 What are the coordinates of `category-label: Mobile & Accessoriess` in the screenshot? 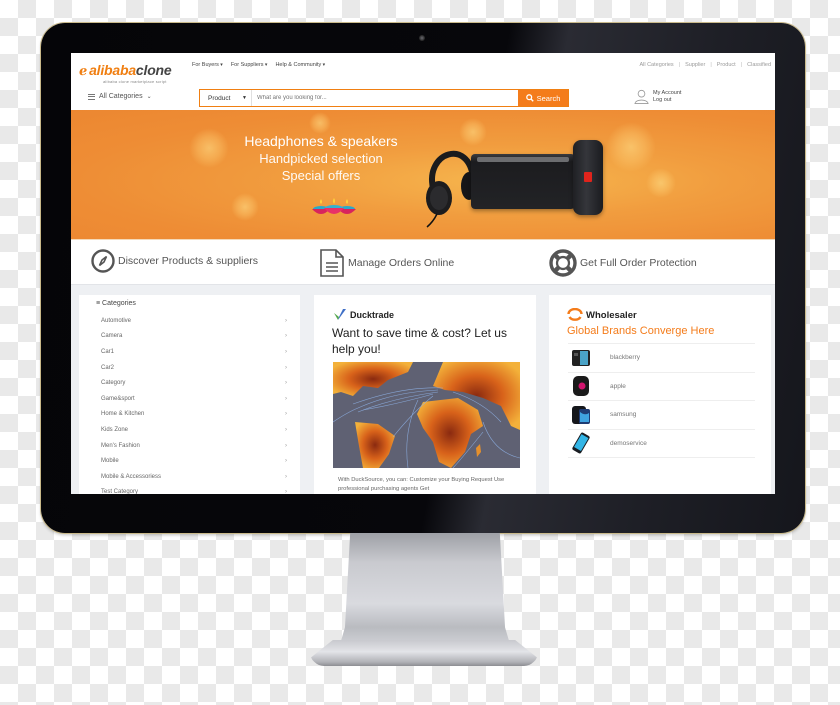 It's located at (131, 476).